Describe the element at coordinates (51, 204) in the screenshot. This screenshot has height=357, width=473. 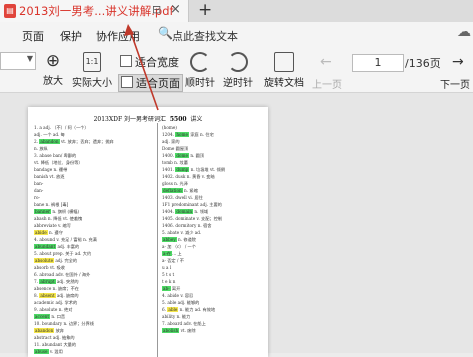
I see `document-line: bane n. 祸根 [毒]` at that location.